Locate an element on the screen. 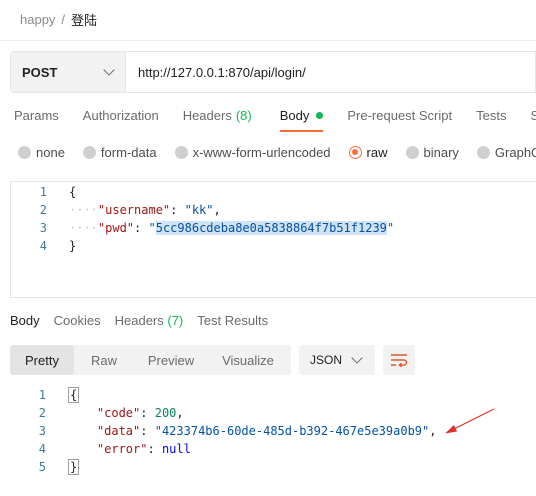  tab-authorization: Authorization is located at coordinates (121, 117).